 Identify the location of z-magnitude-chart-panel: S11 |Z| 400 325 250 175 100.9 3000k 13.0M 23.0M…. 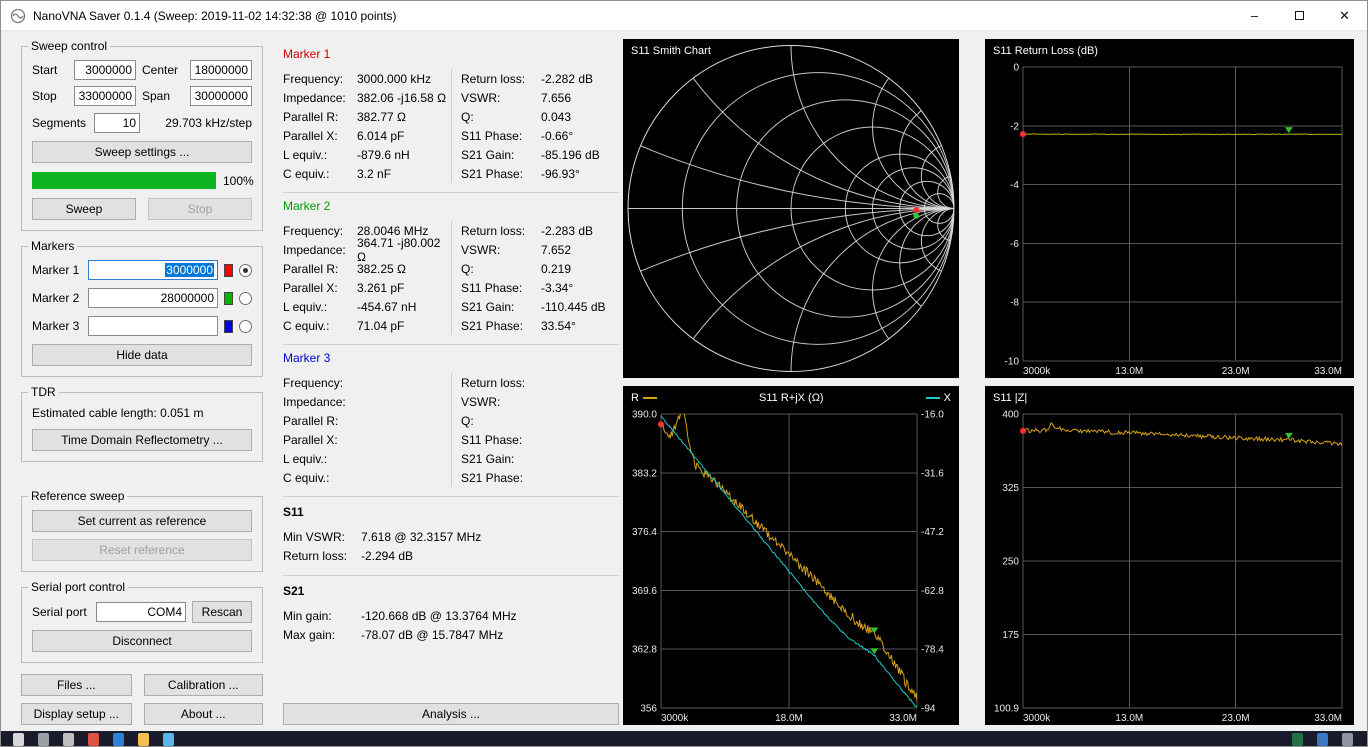
(1169, 555).